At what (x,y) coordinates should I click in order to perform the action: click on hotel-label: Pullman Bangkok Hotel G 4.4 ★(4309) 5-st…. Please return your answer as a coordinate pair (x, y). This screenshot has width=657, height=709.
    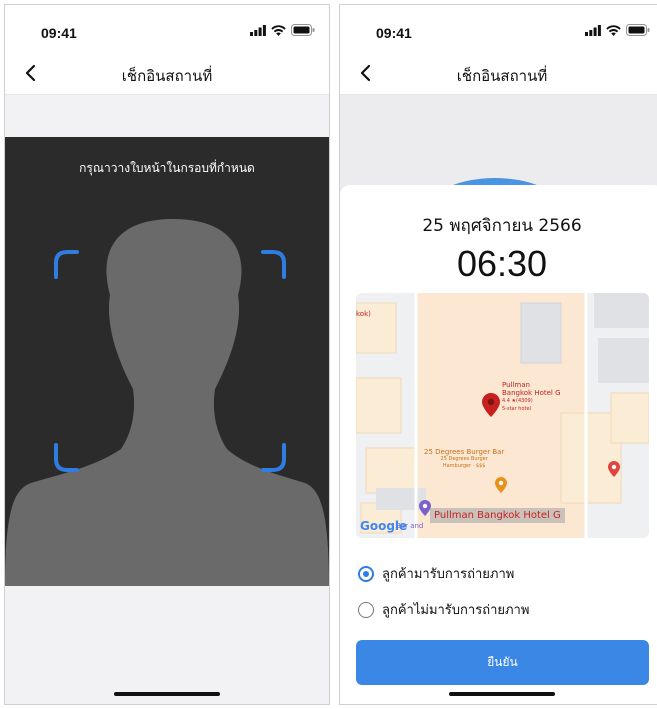
    Looking at the image, I should click on (531, 397).